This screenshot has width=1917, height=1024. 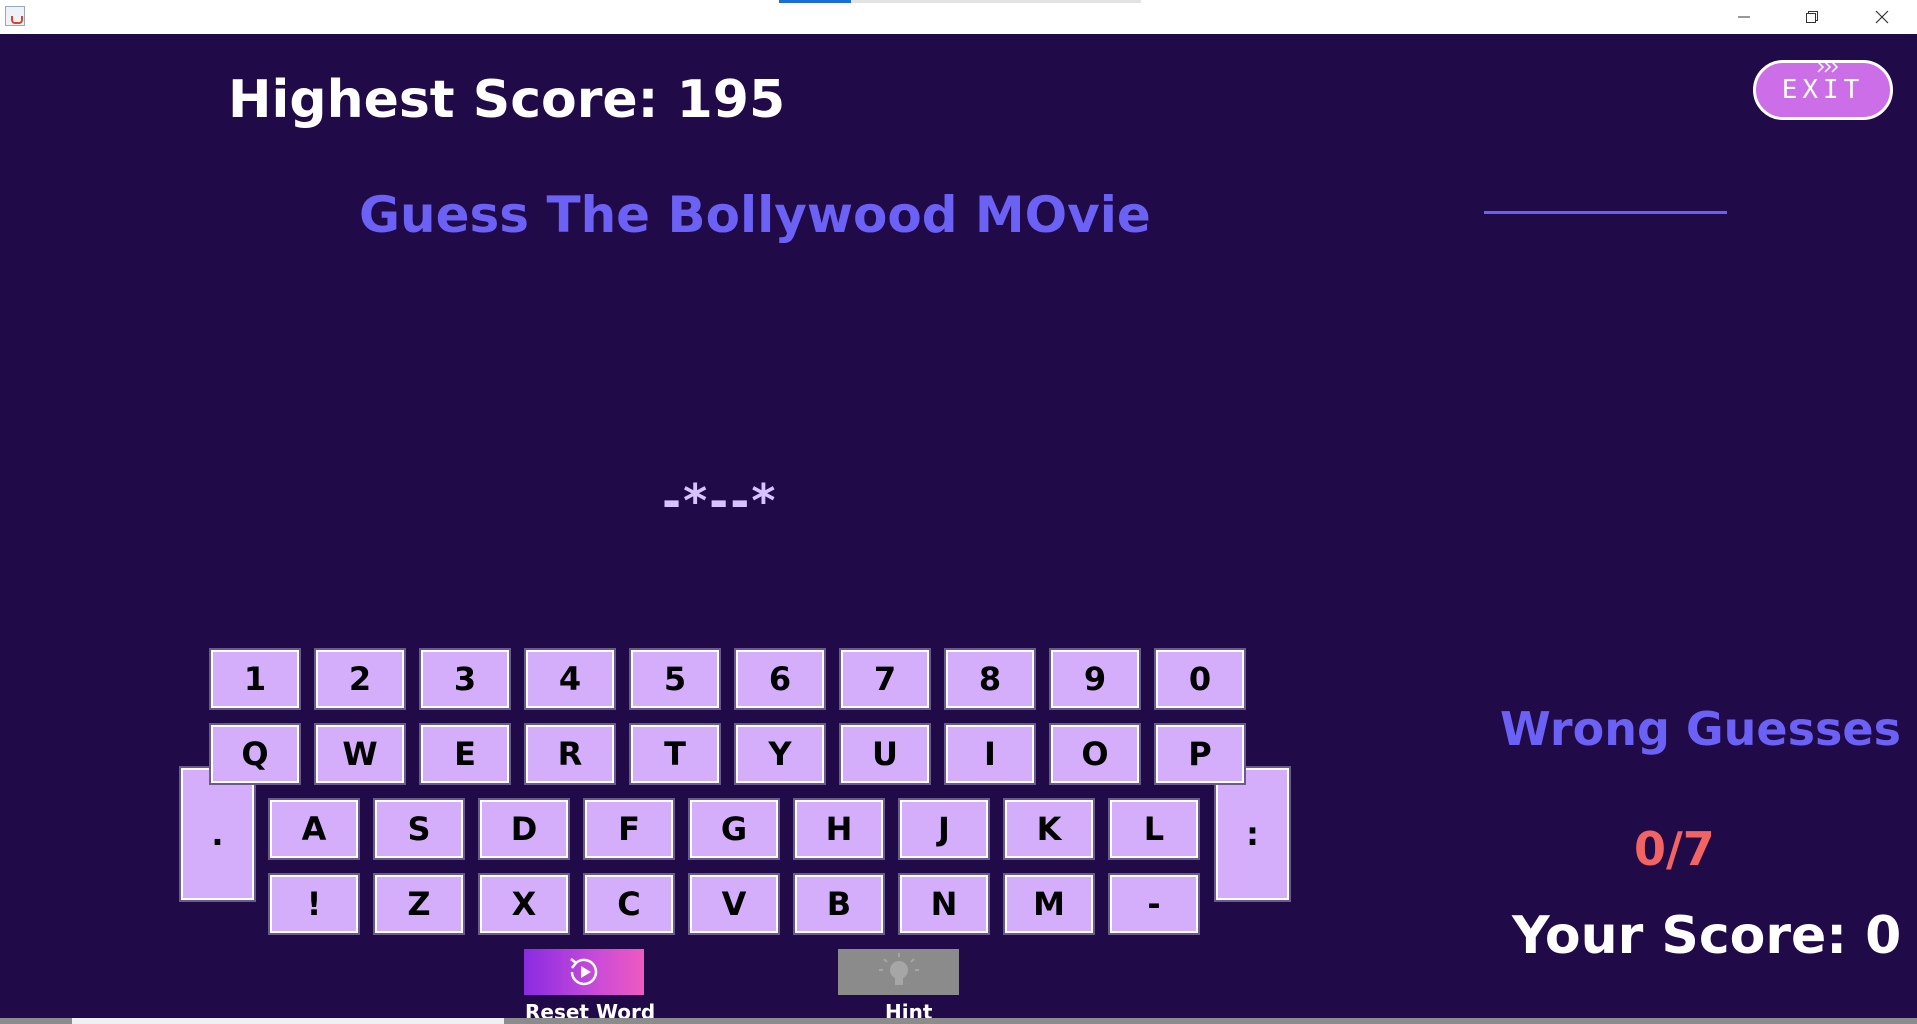 I want to click on key-3: 3, so click(x=465, y=679).